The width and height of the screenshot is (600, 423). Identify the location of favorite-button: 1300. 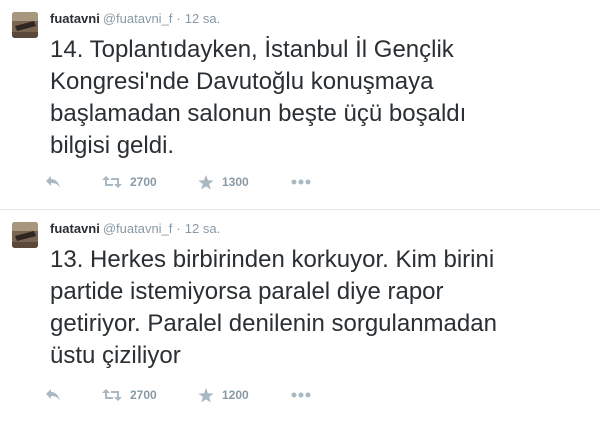
(223, 182).